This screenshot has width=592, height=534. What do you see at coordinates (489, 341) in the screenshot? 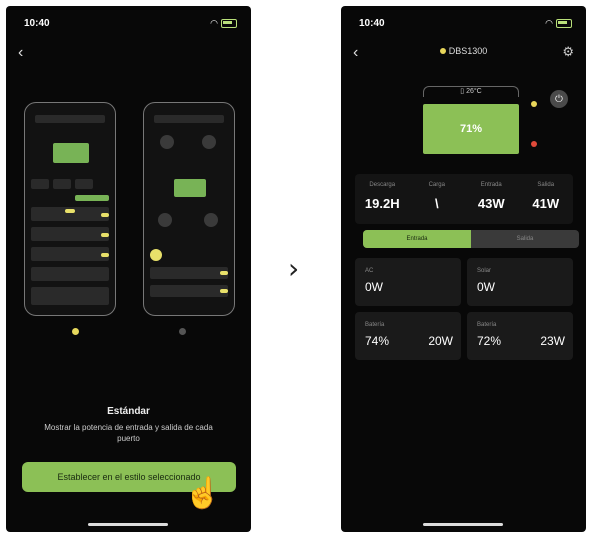
I see `card-percent: 72%` at bounding box center [489, 341].